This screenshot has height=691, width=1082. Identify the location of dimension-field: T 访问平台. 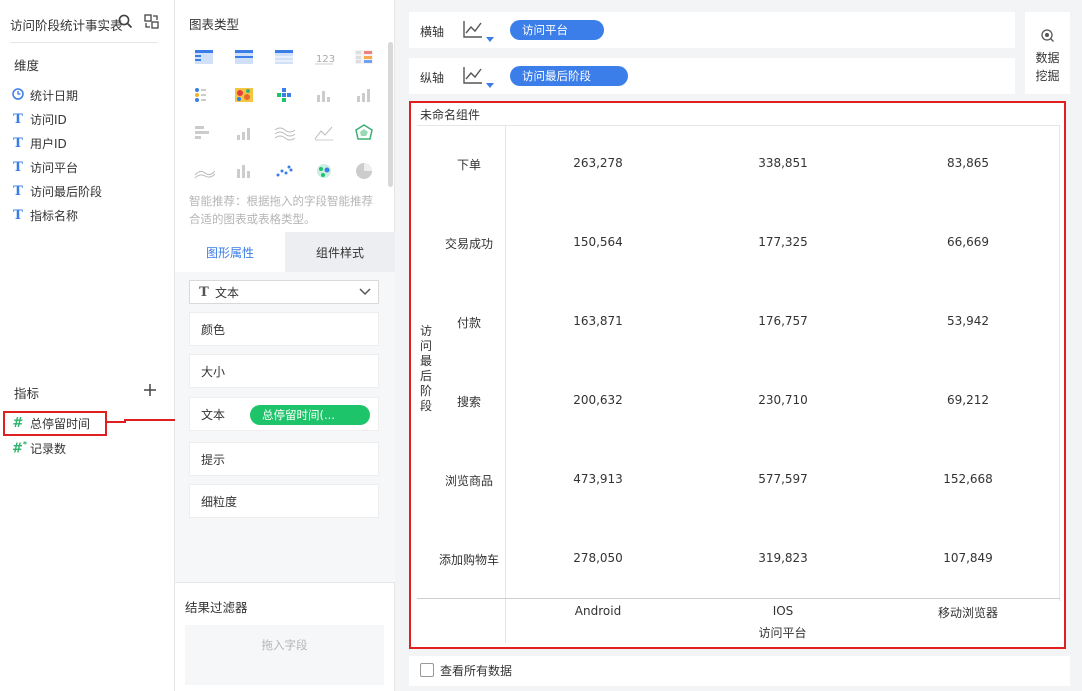
(45, 167).